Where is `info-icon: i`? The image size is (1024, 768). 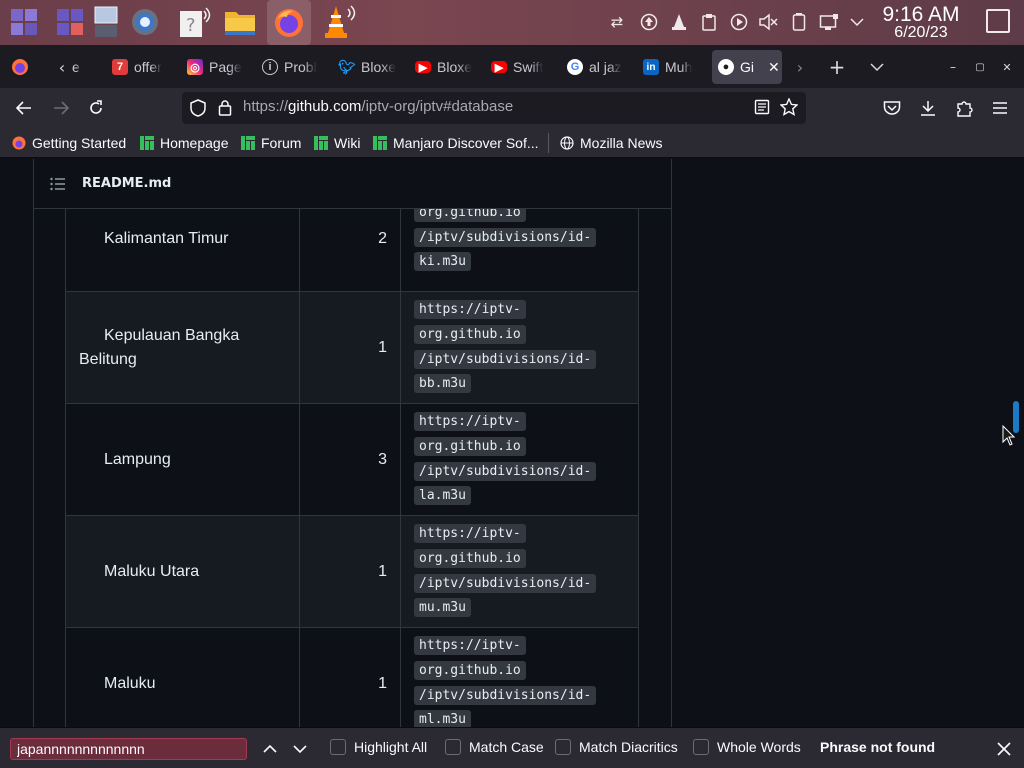
info-icon: i is located at coordinates (270, 67).